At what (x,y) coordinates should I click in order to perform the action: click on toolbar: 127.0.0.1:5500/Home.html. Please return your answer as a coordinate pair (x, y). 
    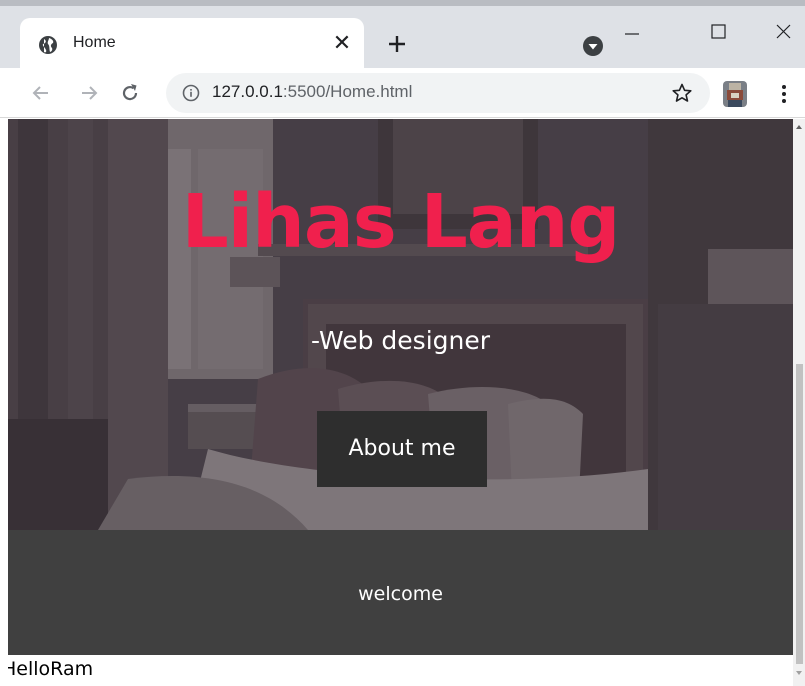
    Looking at the image, I should click on (402, 93).